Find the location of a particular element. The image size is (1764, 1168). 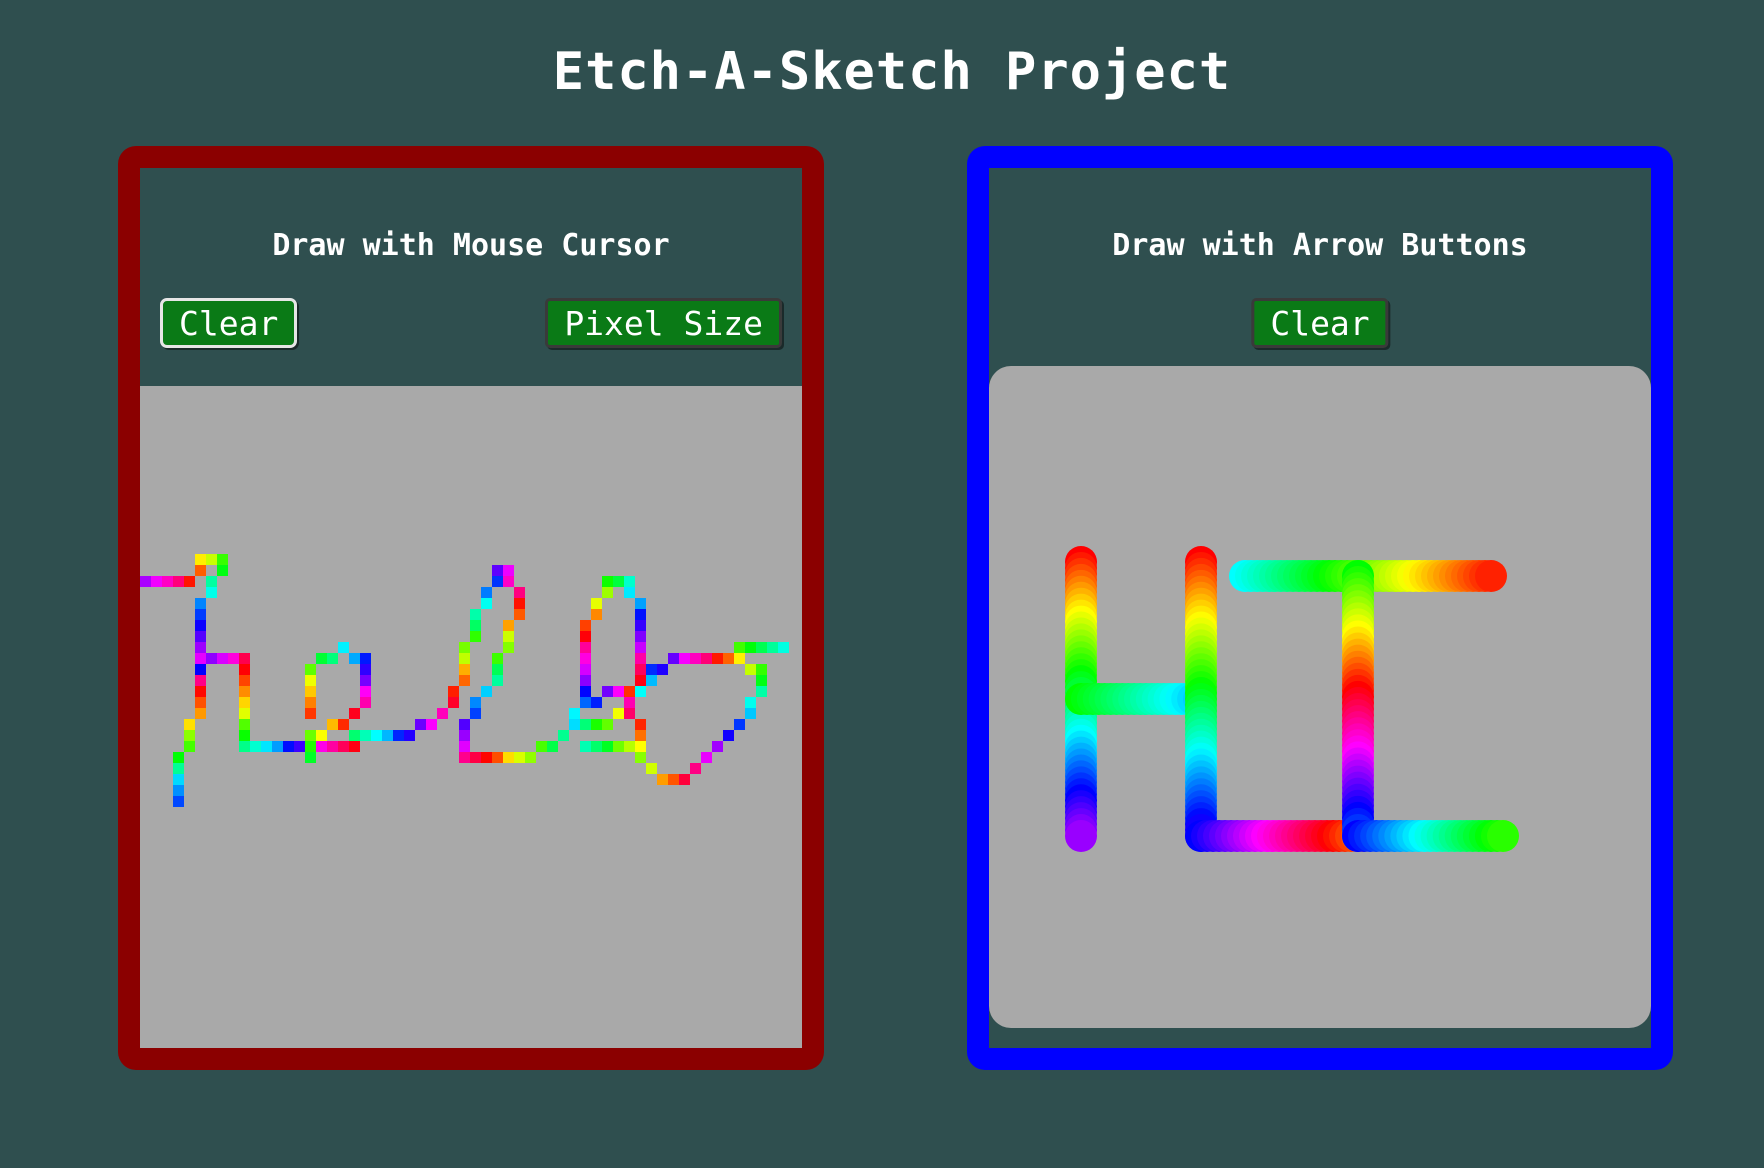

page-title: Etch-A-Sketch Project is located at coordinates (892, 72).